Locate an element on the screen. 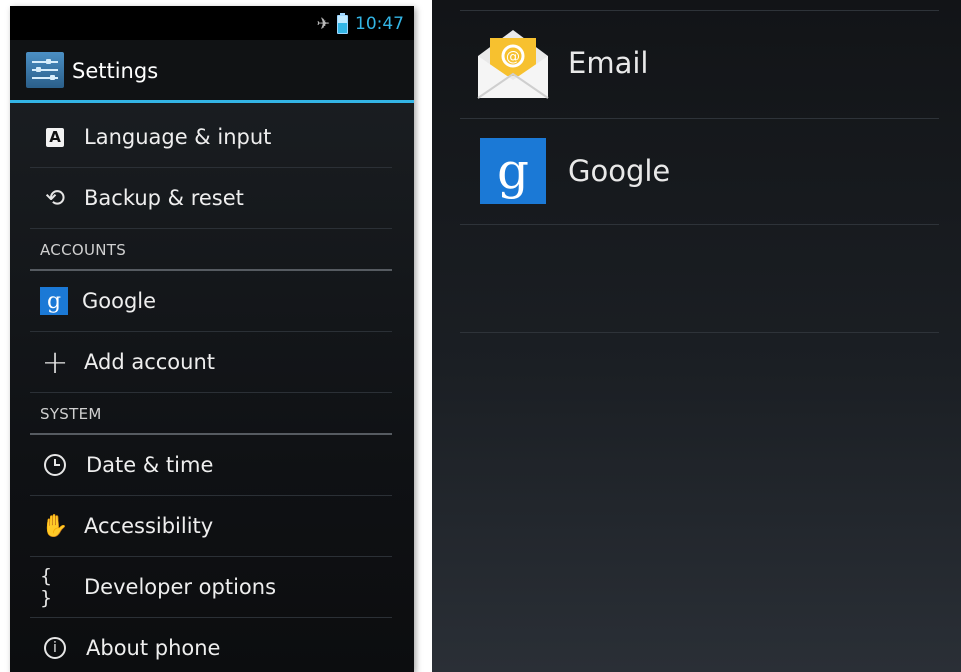 This screenshot has width=961, height=672. account-option-label: Google is located at coordinates (619, 171).